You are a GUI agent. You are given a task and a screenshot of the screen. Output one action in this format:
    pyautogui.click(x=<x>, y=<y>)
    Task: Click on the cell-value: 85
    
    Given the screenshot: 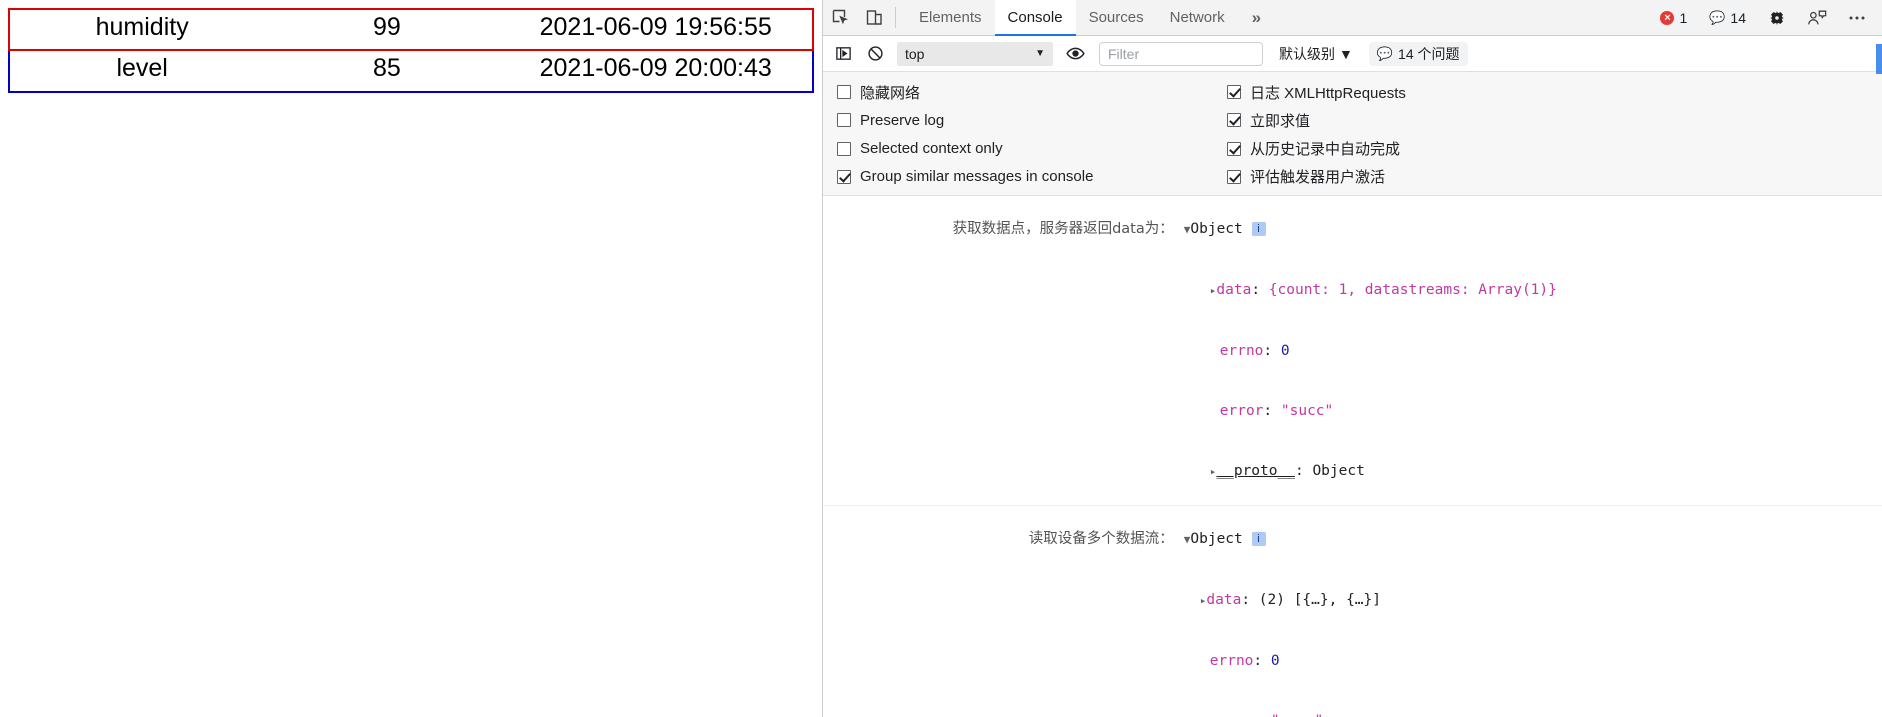 What is the action you would take?
    pyautogui.click(x=387, y=71)
    